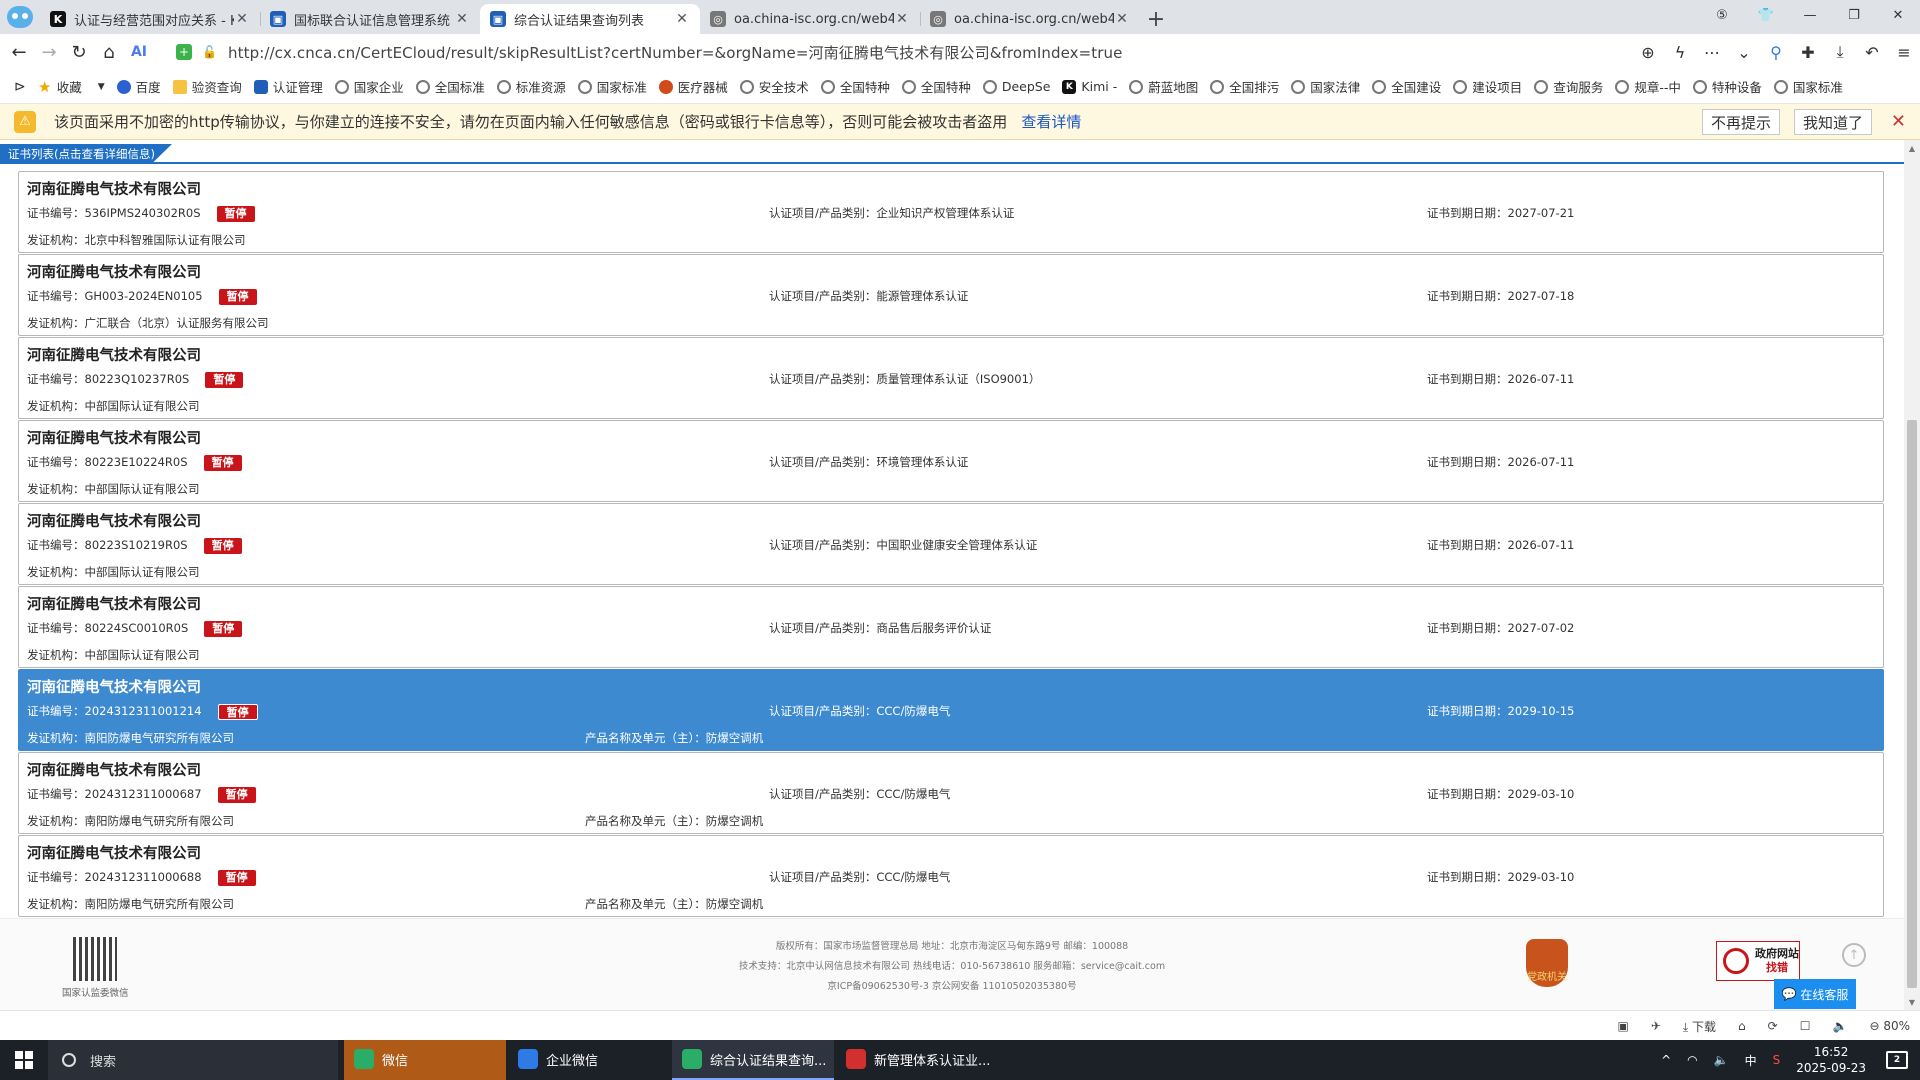 The width and height of the screenshot is (1920, 1080). What do you see at coordinates (1406, 87) in the screenshot?
I see `bookmark-item: 全国建设` at bounding box center [1406, 87].